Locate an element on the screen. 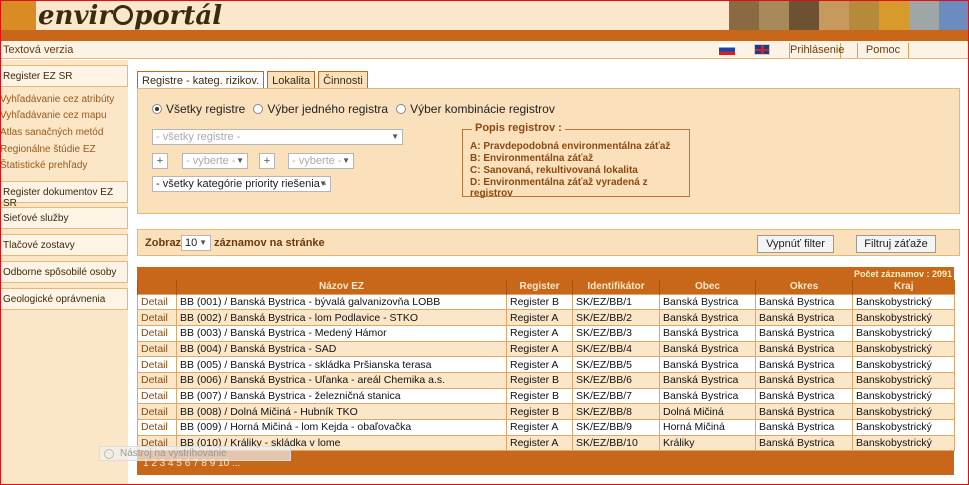  priority-category-select: - všetky kategórie priority riešenia - ▼ is located at coordinates (241, 184).